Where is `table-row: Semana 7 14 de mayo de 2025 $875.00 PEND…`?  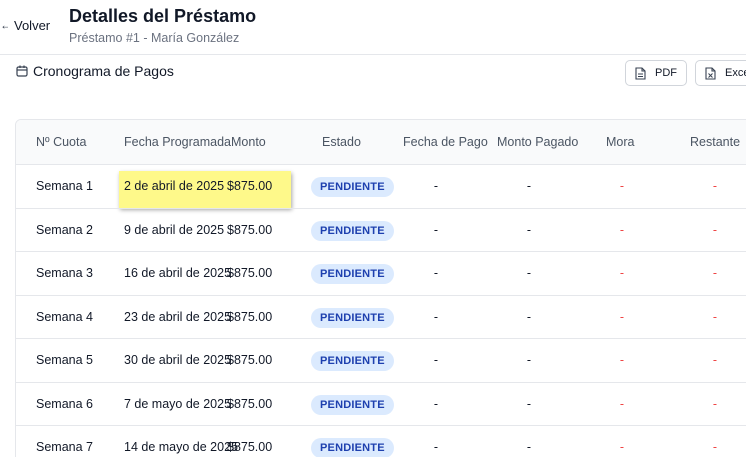
table-row: Semana 7 14 de mayo de 2025 $875.00 PEND… is located at coordinates (381, 441).